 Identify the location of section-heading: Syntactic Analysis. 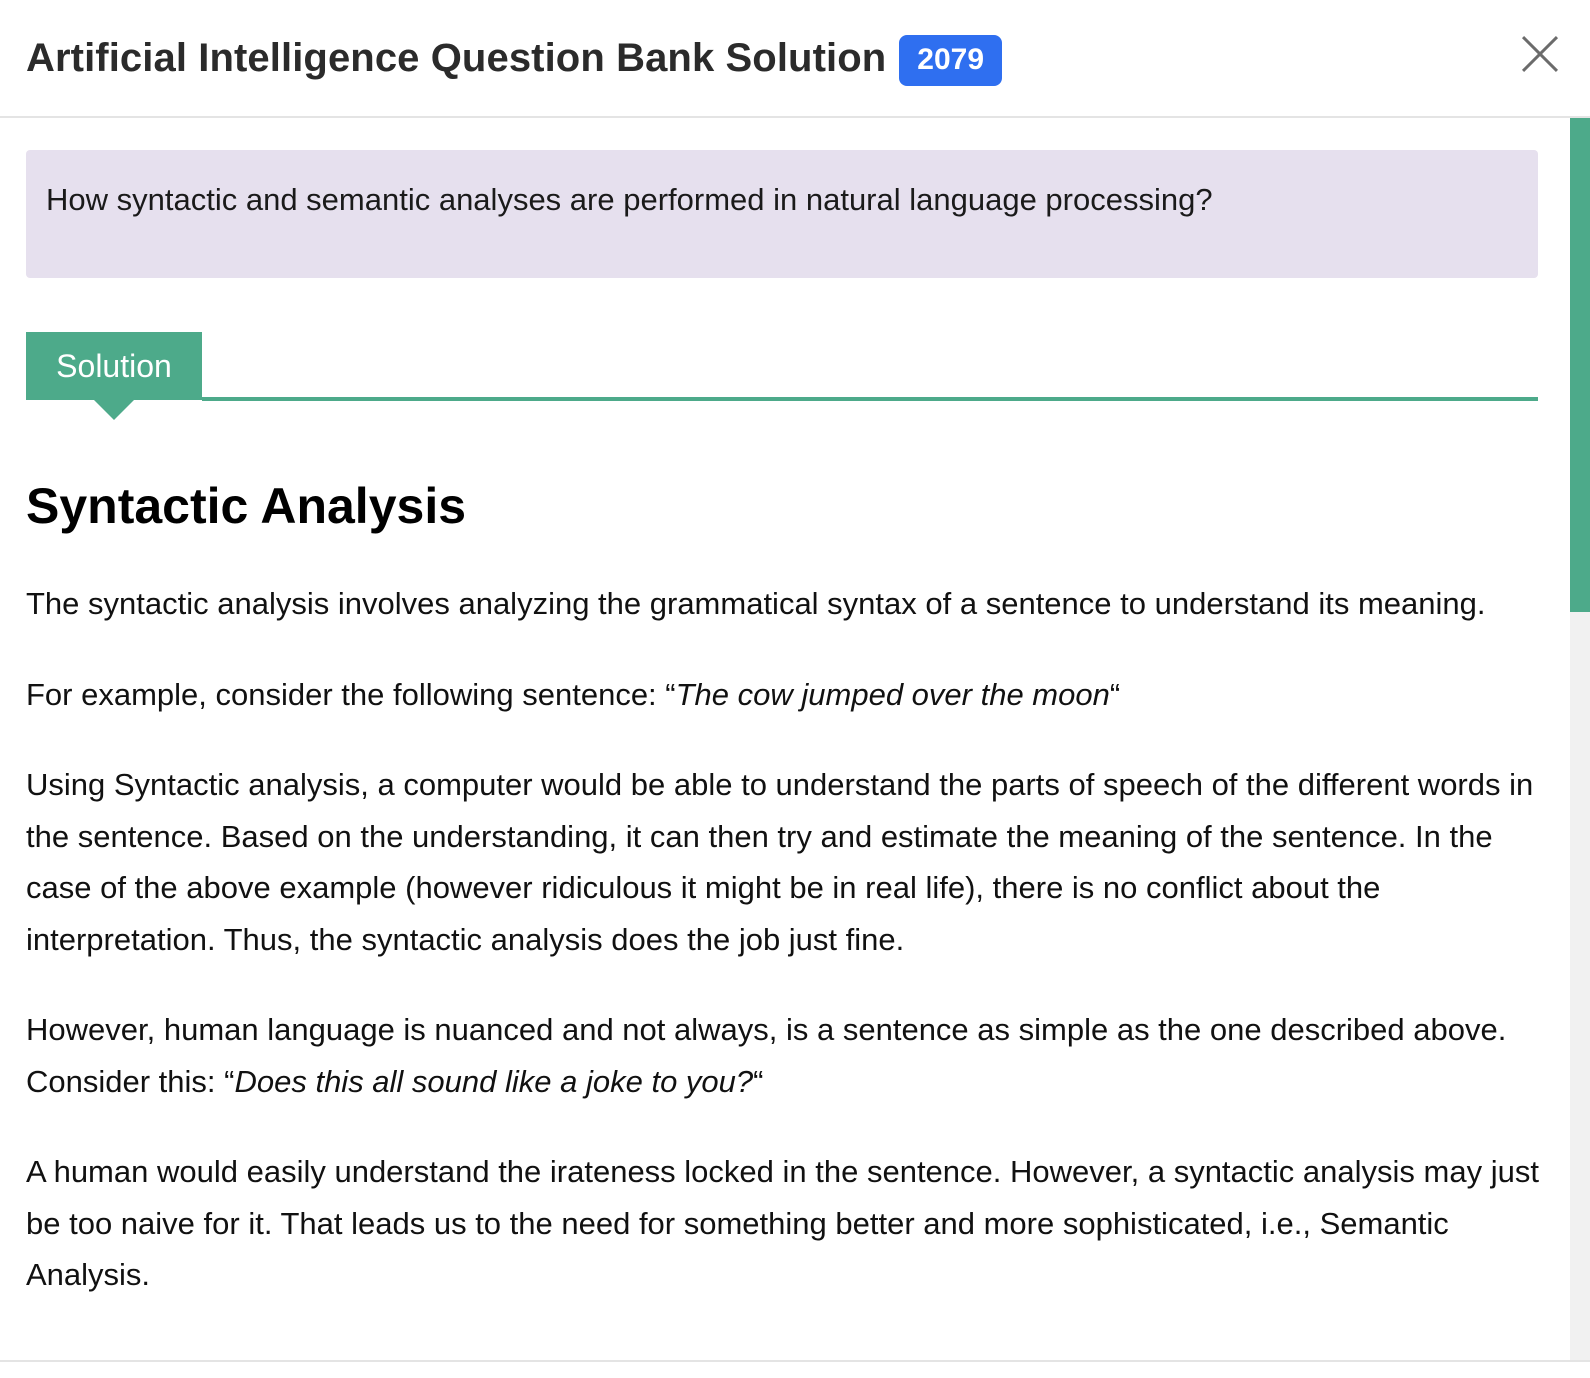
(246, 506).